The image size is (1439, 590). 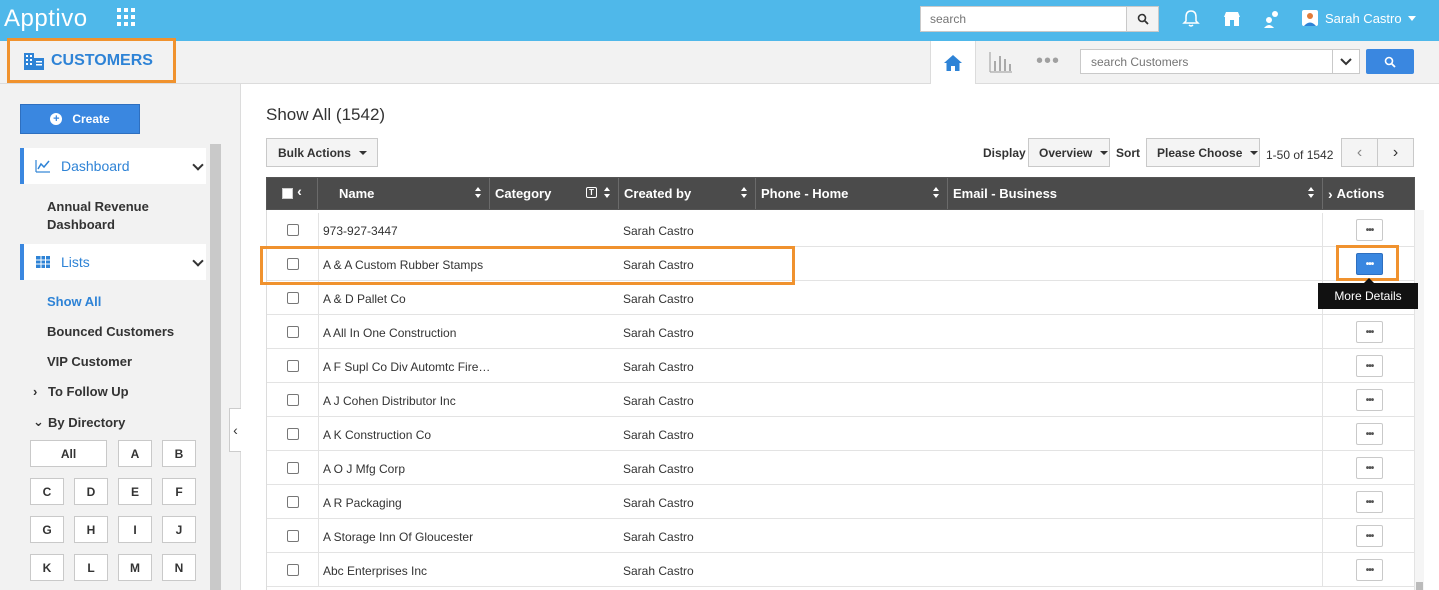 What do you see at coordinates (404, 193) in the screenshot?
I see `column-header-name: Name` at bounding box center [404, 193].